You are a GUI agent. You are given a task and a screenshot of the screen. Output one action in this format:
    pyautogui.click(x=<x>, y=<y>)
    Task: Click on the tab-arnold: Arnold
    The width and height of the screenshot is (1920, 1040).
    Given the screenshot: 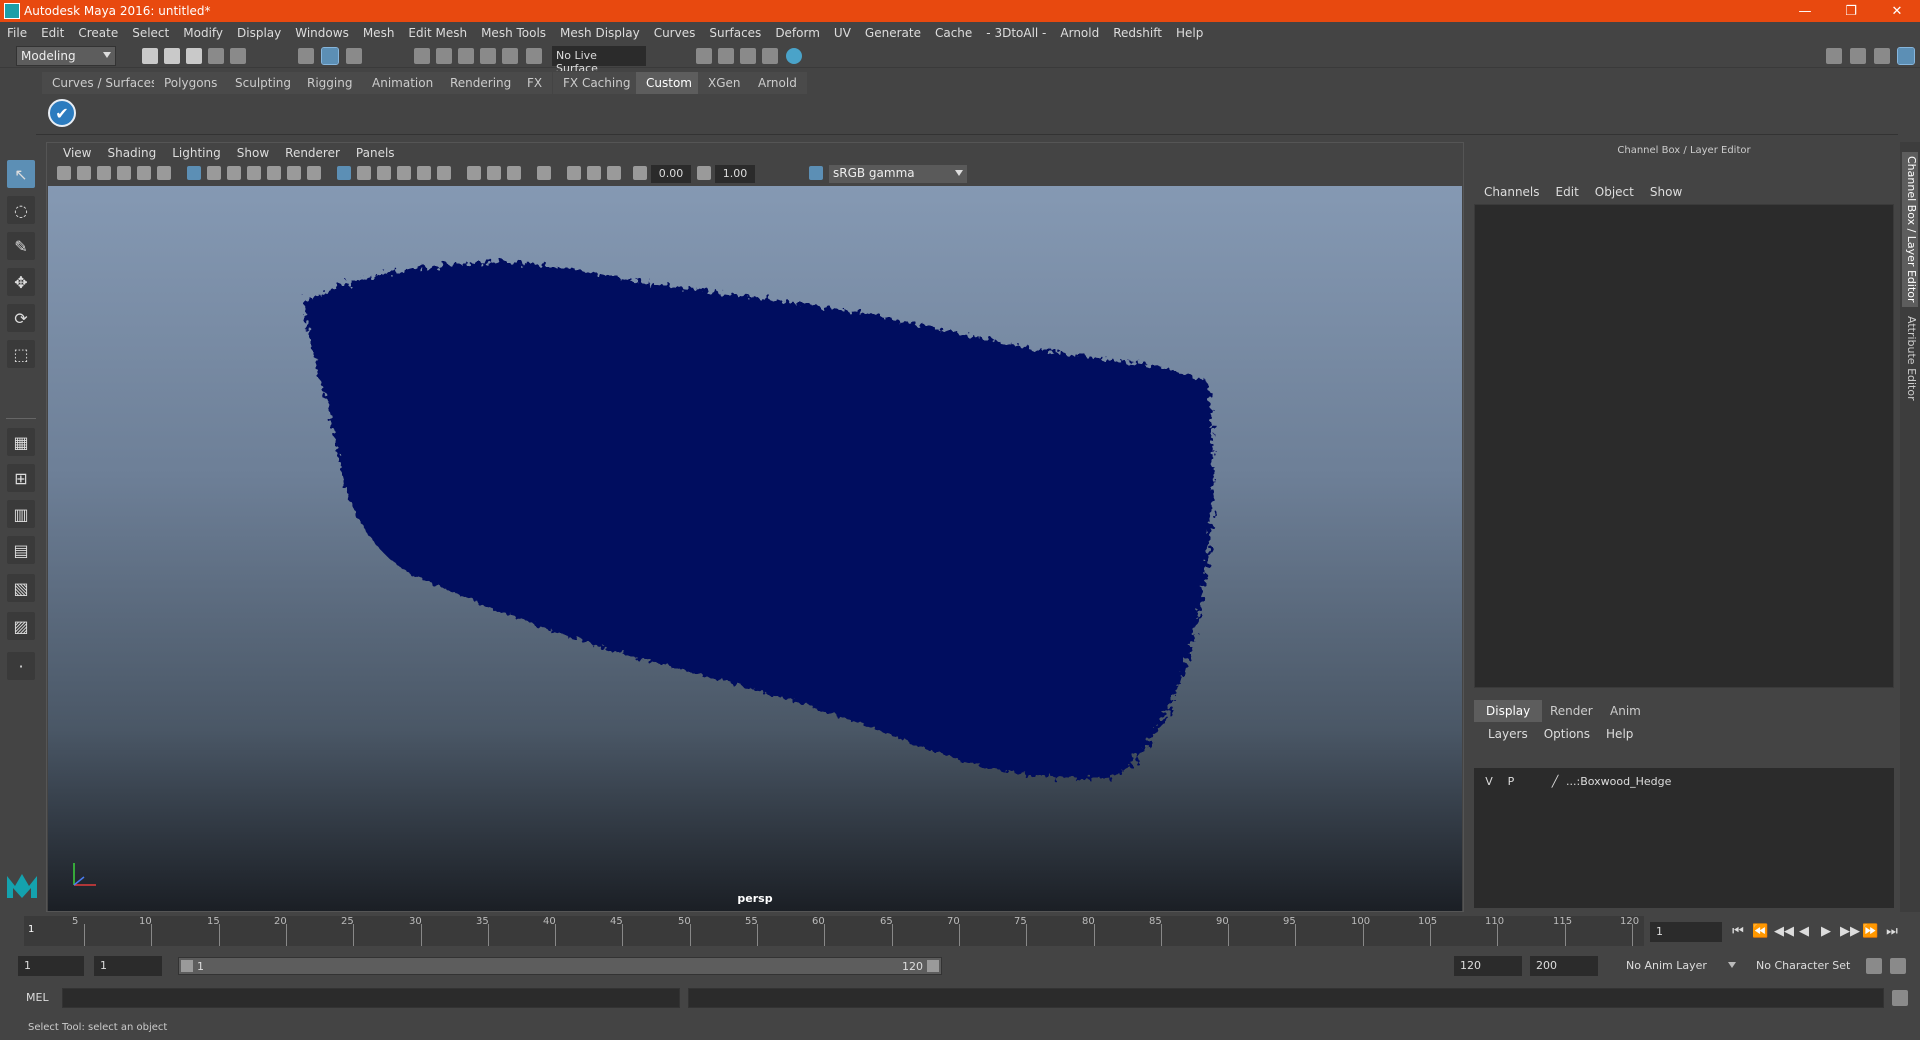 What is the action you would take?
    pyautogui.click(x=777, y=83)
    